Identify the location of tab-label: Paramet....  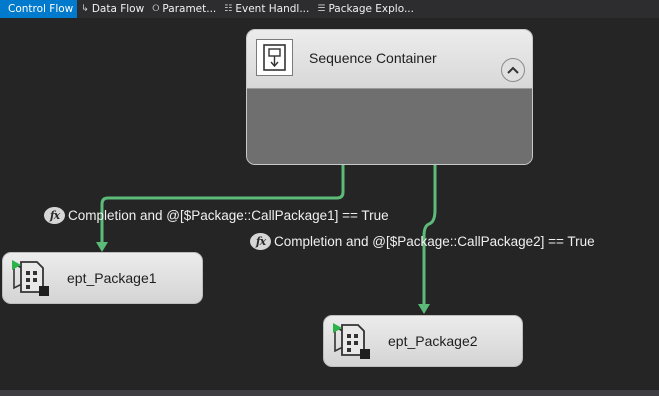
(189, 9).